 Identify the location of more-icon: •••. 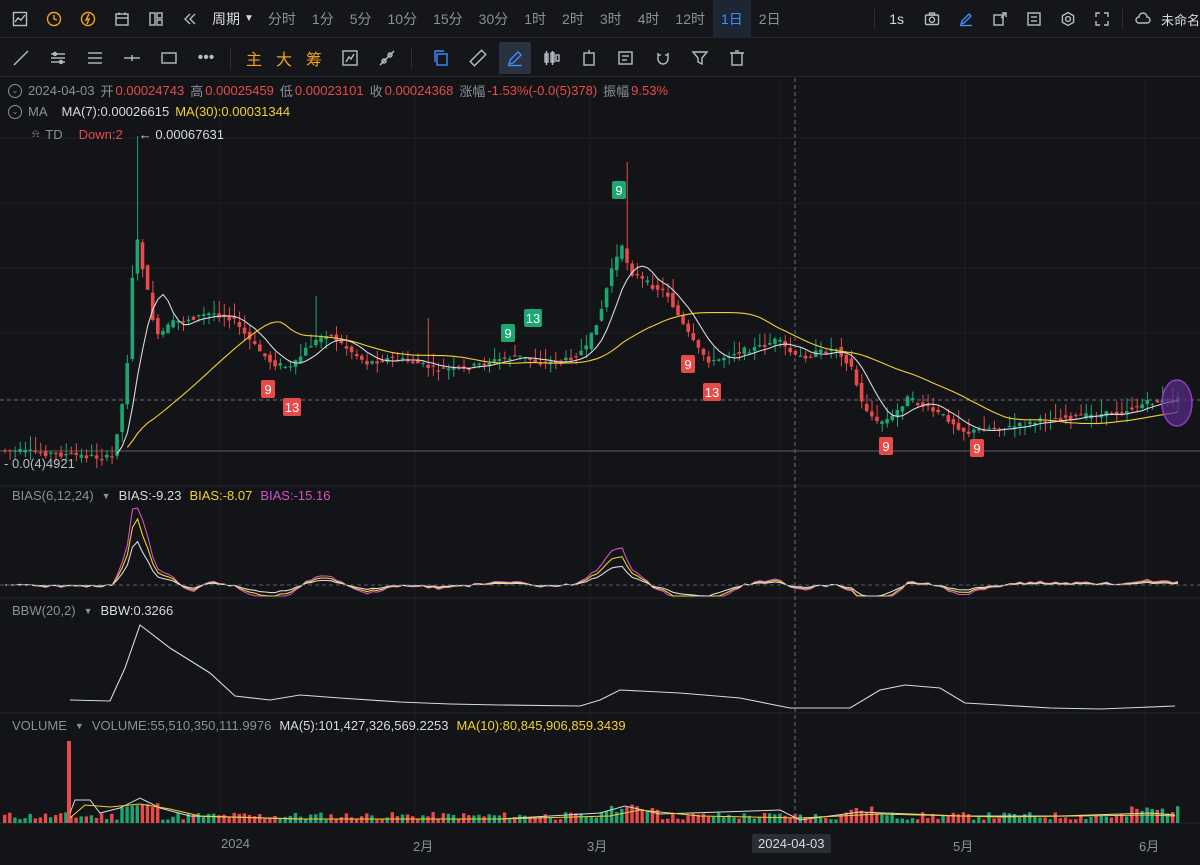
(206, 58).